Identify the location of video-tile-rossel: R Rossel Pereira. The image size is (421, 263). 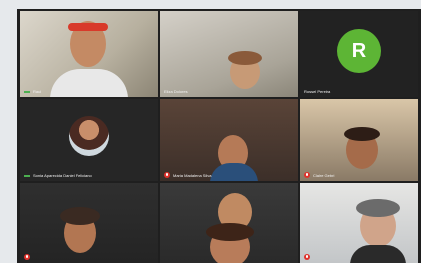
(359, 54).